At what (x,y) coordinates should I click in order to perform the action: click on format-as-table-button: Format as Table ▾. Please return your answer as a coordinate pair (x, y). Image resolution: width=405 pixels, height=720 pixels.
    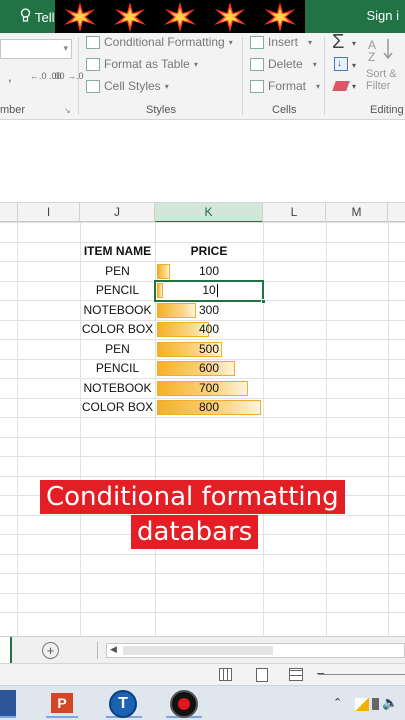
    Looking at the image, I should click on (142, 64).